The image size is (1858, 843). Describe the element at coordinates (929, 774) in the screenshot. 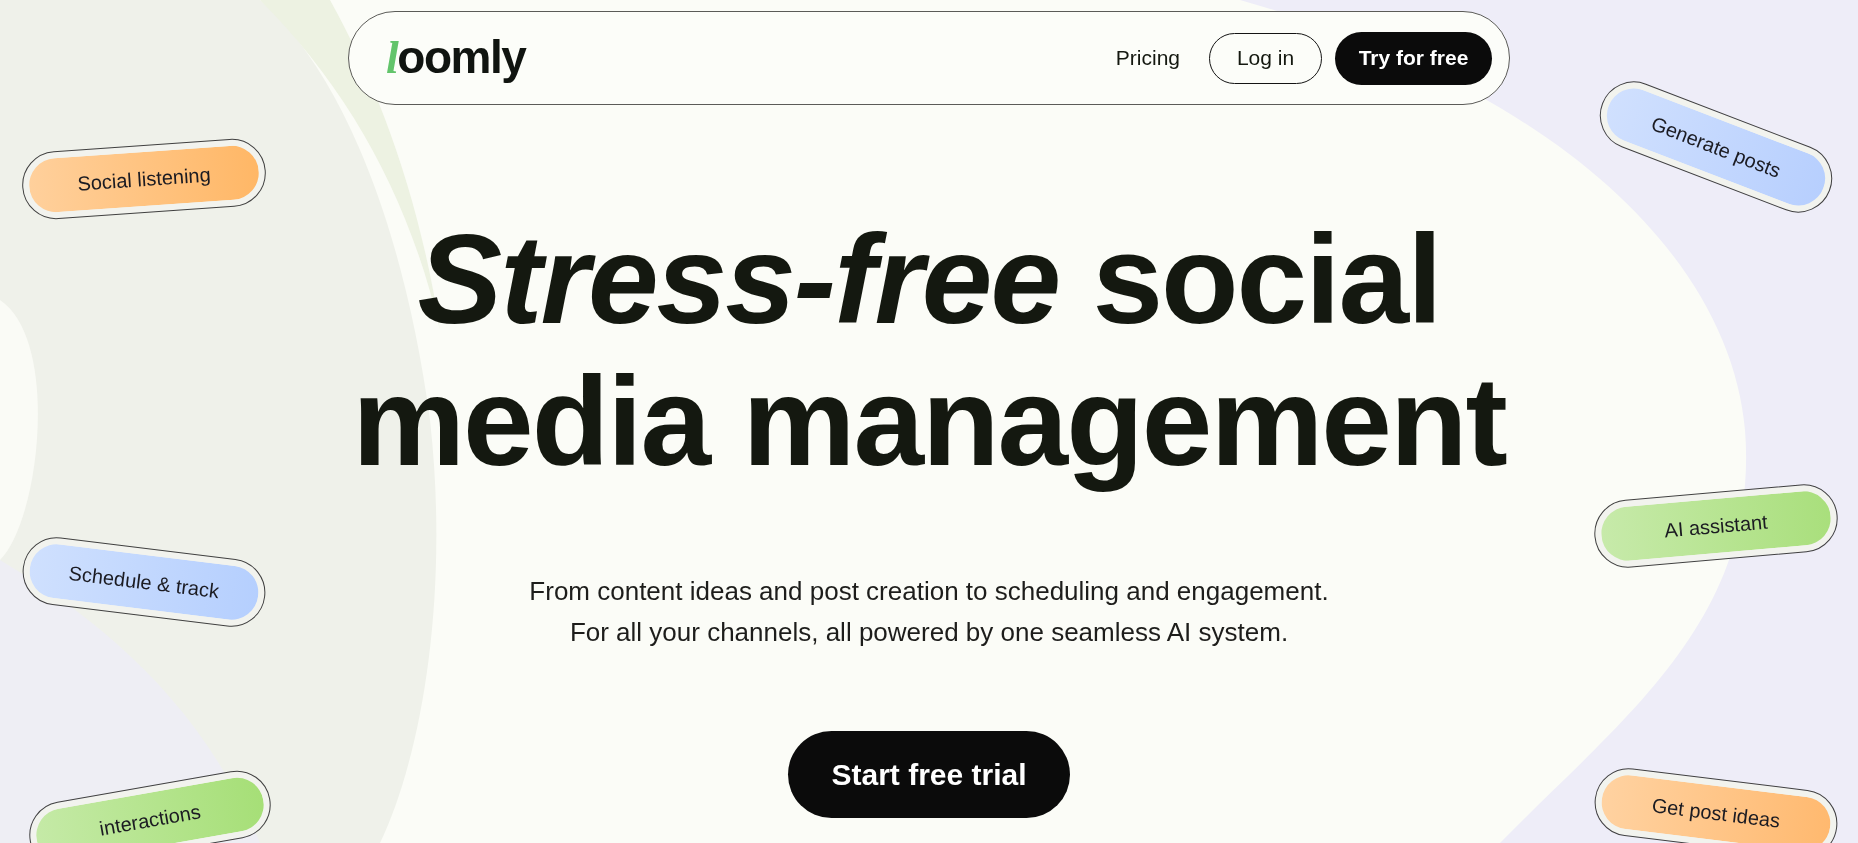

I see `start-trial-button: Start free trial` at that location.